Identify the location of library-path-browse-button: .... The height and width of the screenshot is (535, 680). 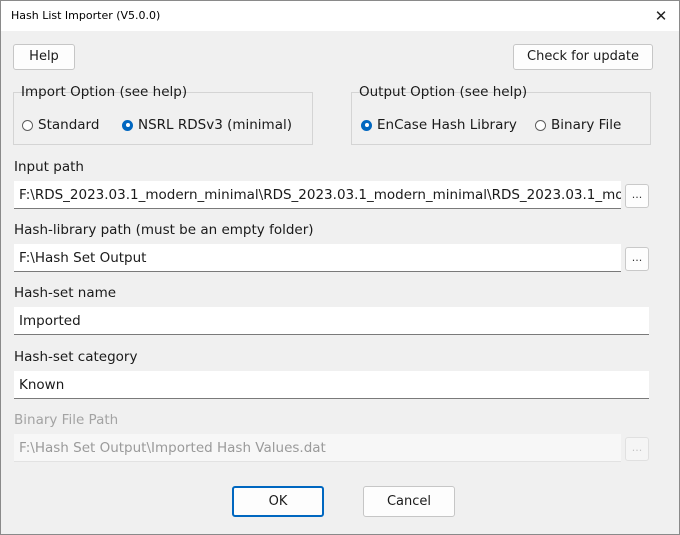
(637, 259).